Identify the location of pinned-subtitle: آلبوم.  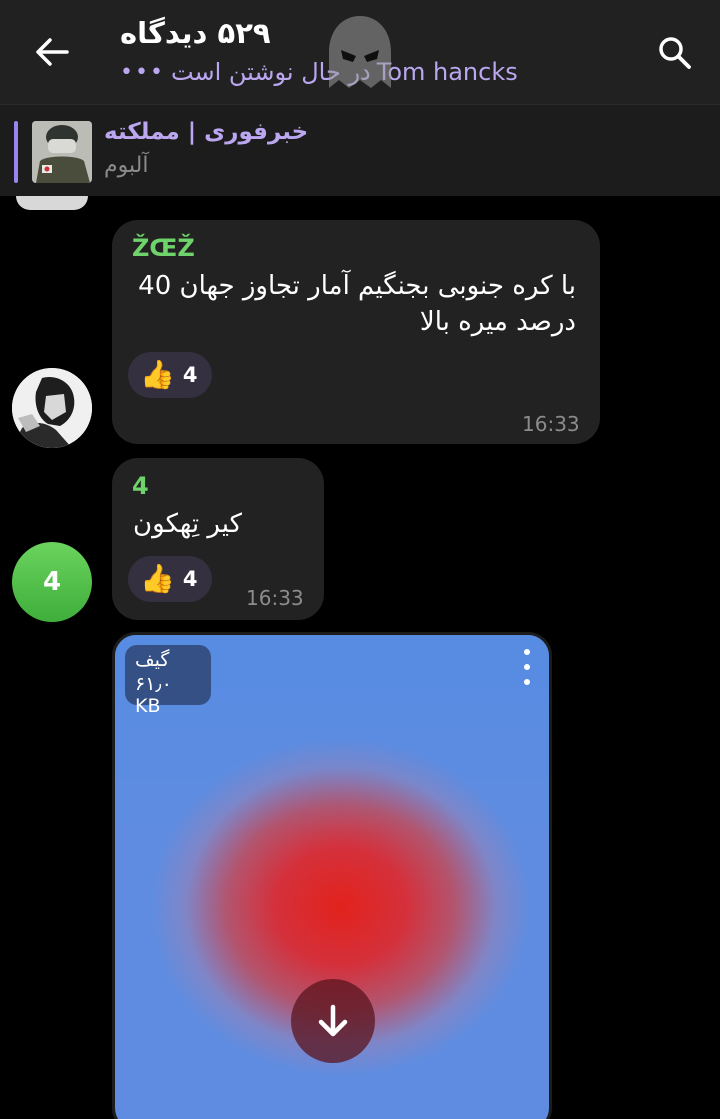
(126, 165).